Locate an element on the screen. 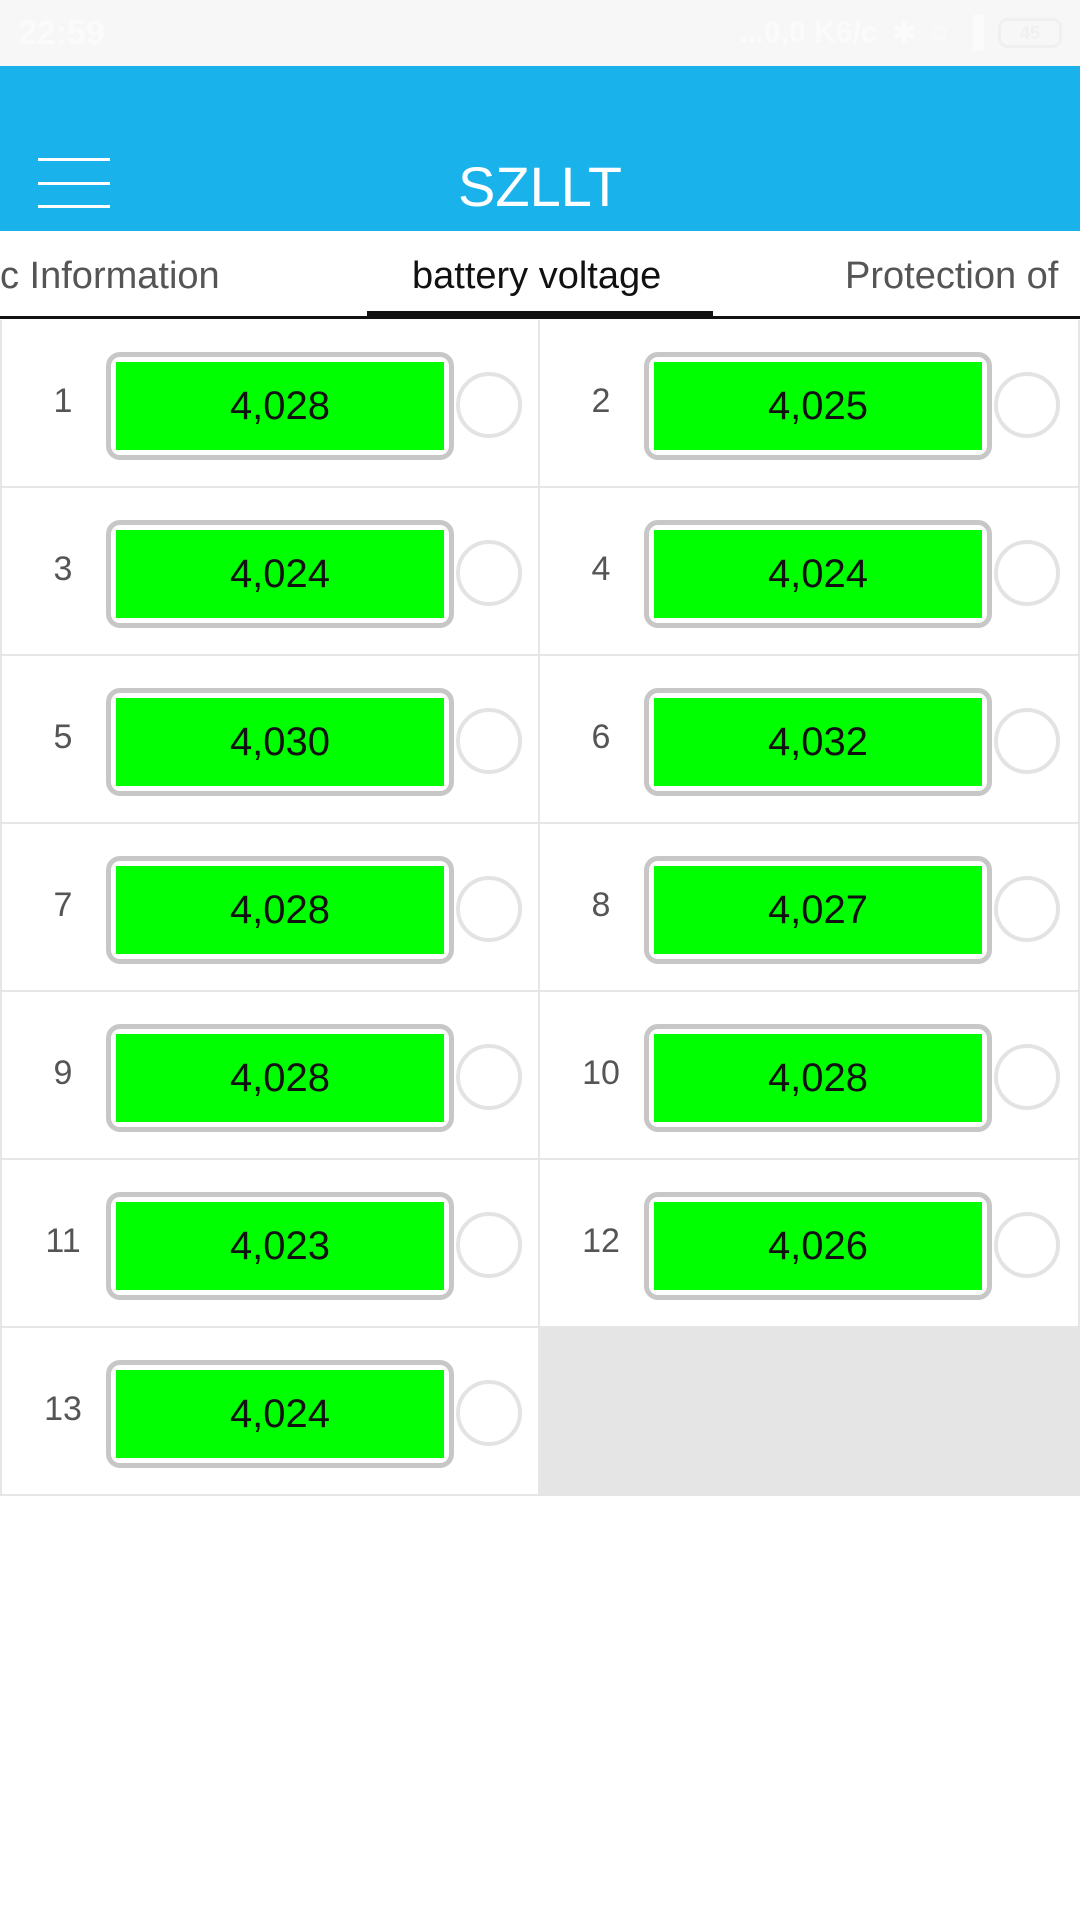 This screenshot has width=1080, height=1920. voltage-box: 4,023 is located at coordinates (280, 1246).